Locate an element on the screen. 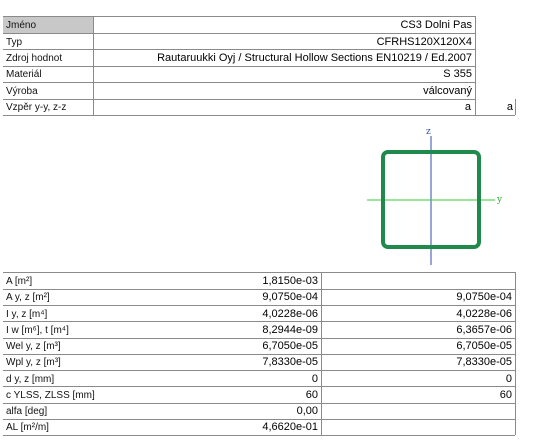  prop-label-surface: AL [m²/m] is located at coordinates (27, 427).